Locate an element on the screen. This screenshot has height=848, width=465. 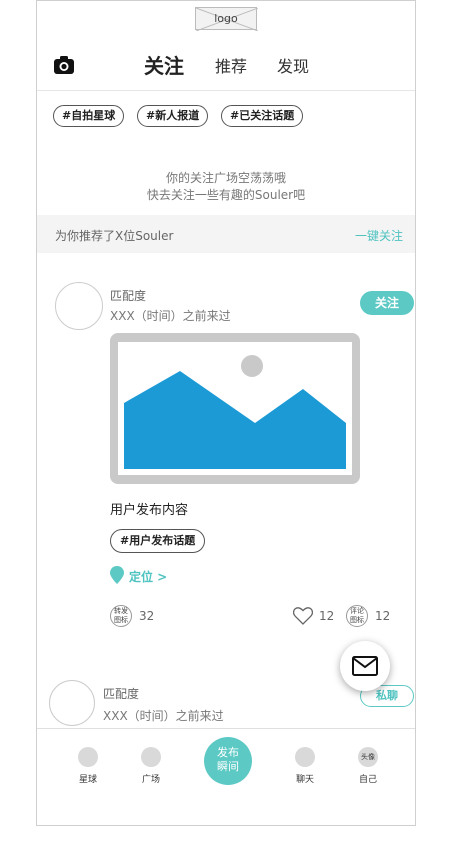
publish-label-line2: 瞬间 is located at coordinates (228, 766).